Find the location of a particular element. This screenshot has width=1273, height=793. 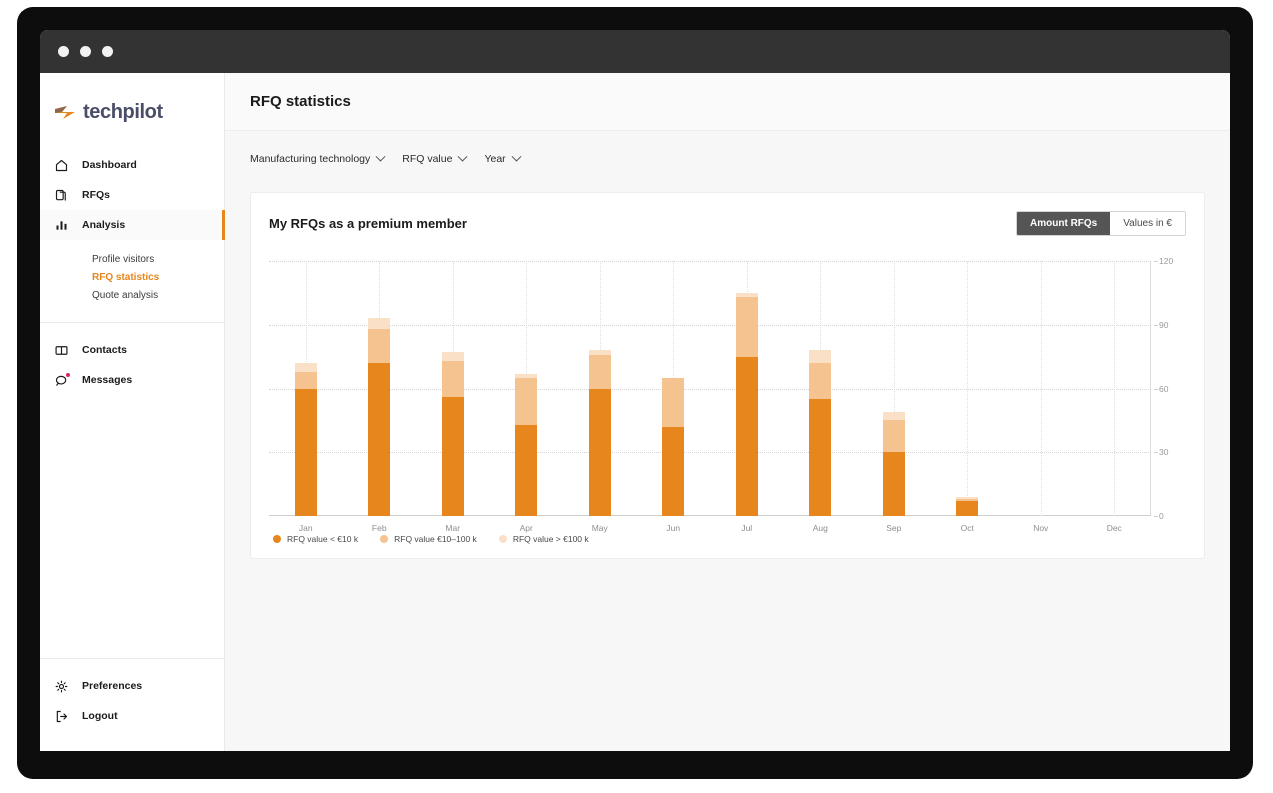

legend-item: RFQ value > €100 k is located at coordinates (543, 539).